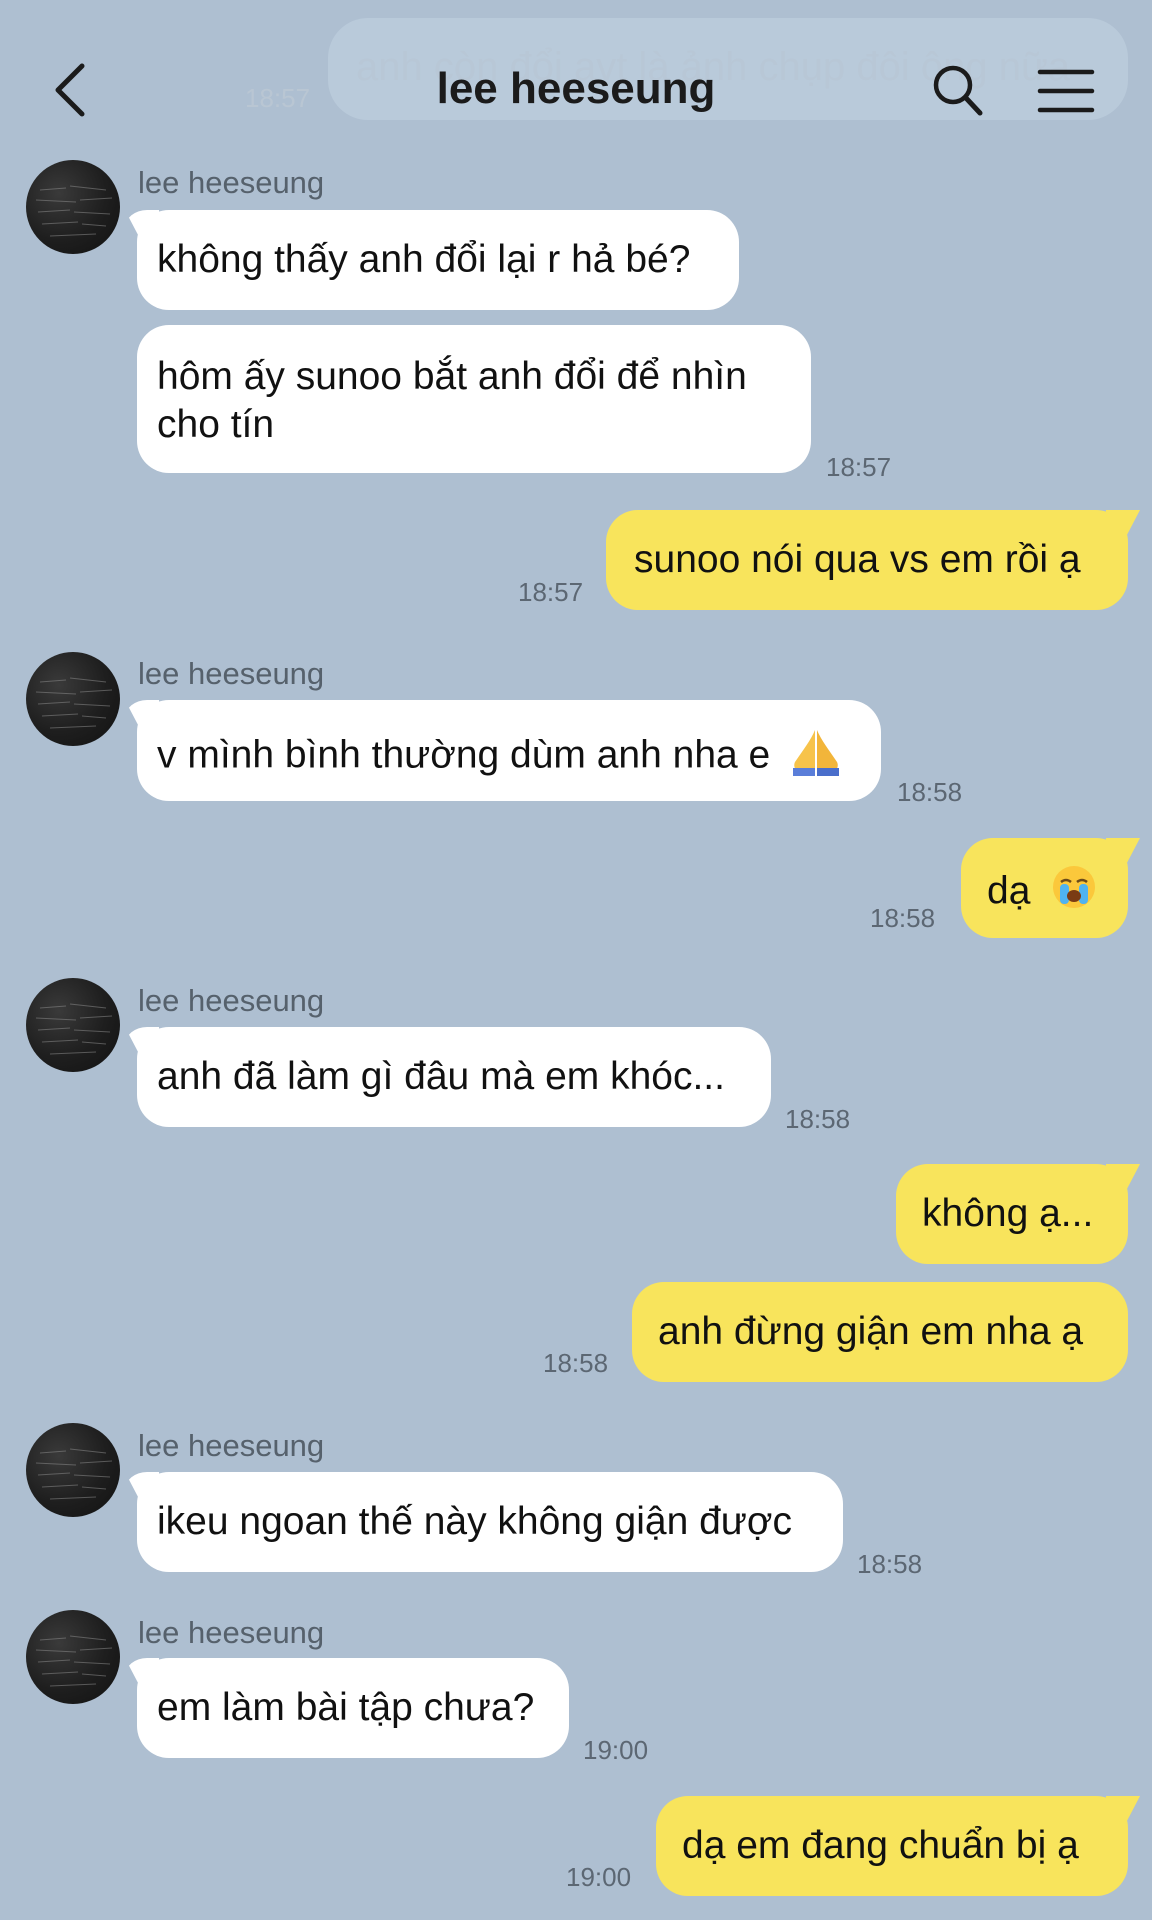 This screenshot has width=1152, height=1920. Describe the element at coordinates (452, 400) in the screenshot. I see `message-text: hôm ấy sunoo bắt anh đổi để nhìn cho tín` at that location.